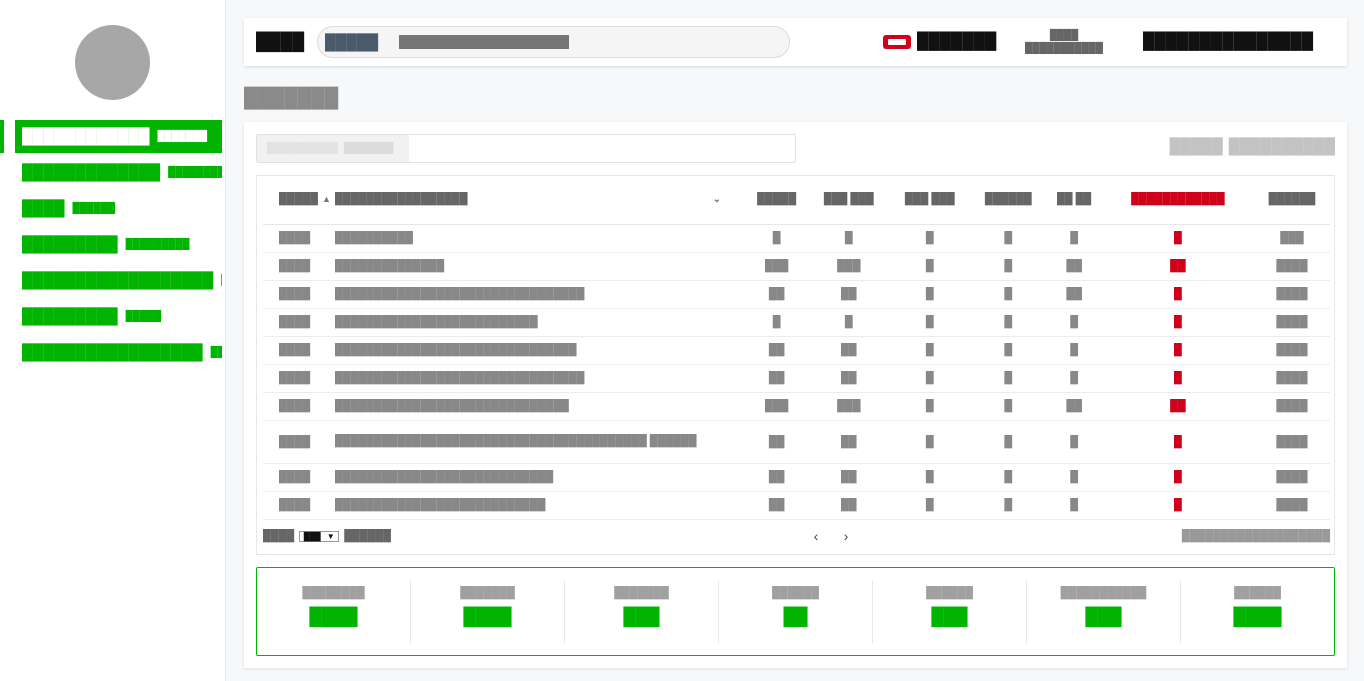  Describe the element at coordinates (279, 536) in the screenshot. I see `page-size-label: ████` at that location.